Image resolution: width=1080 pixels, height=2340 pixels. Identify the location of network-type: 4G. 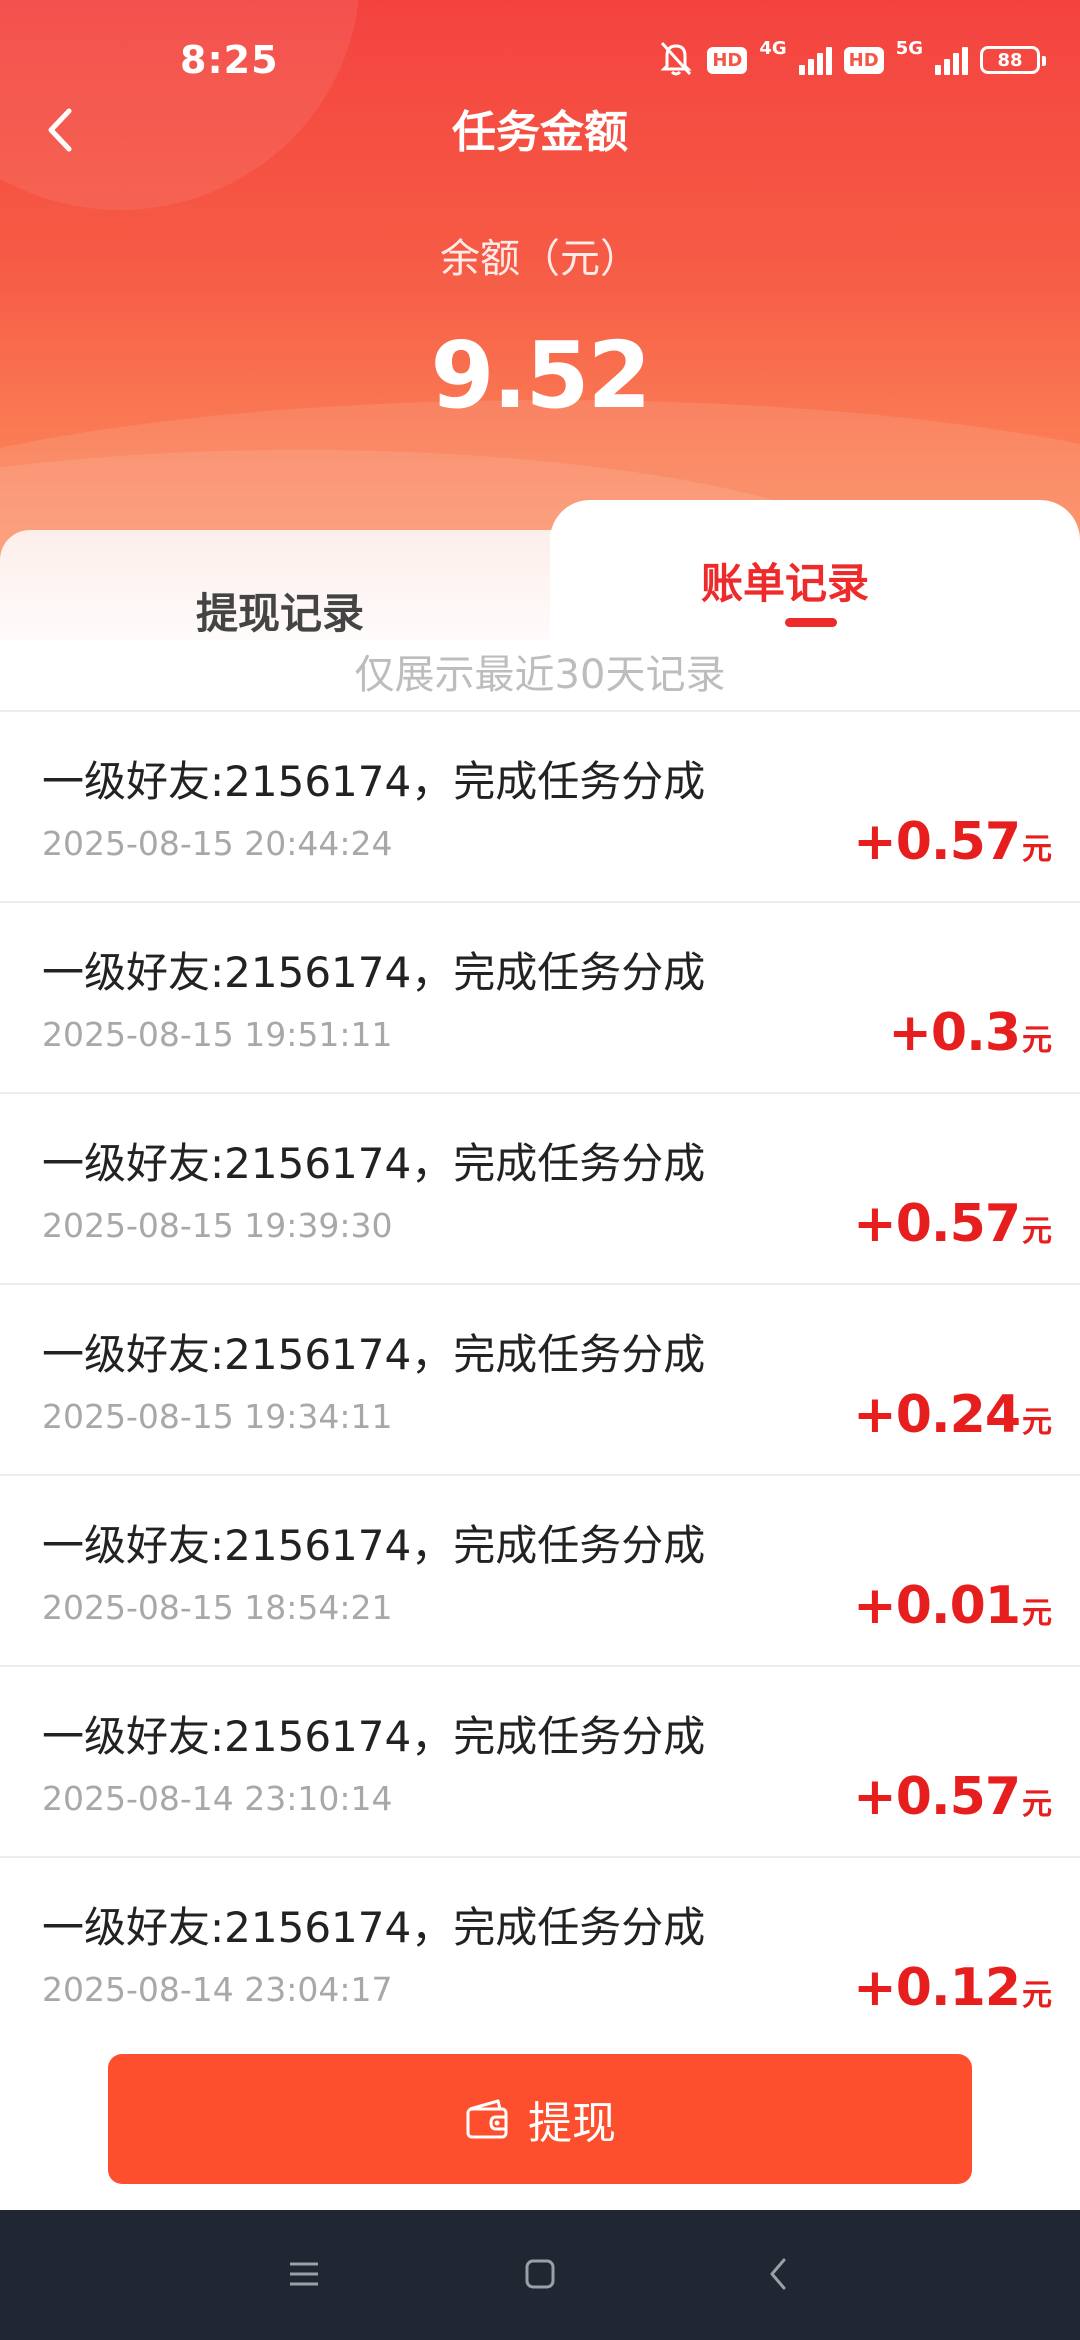
(773, 48).